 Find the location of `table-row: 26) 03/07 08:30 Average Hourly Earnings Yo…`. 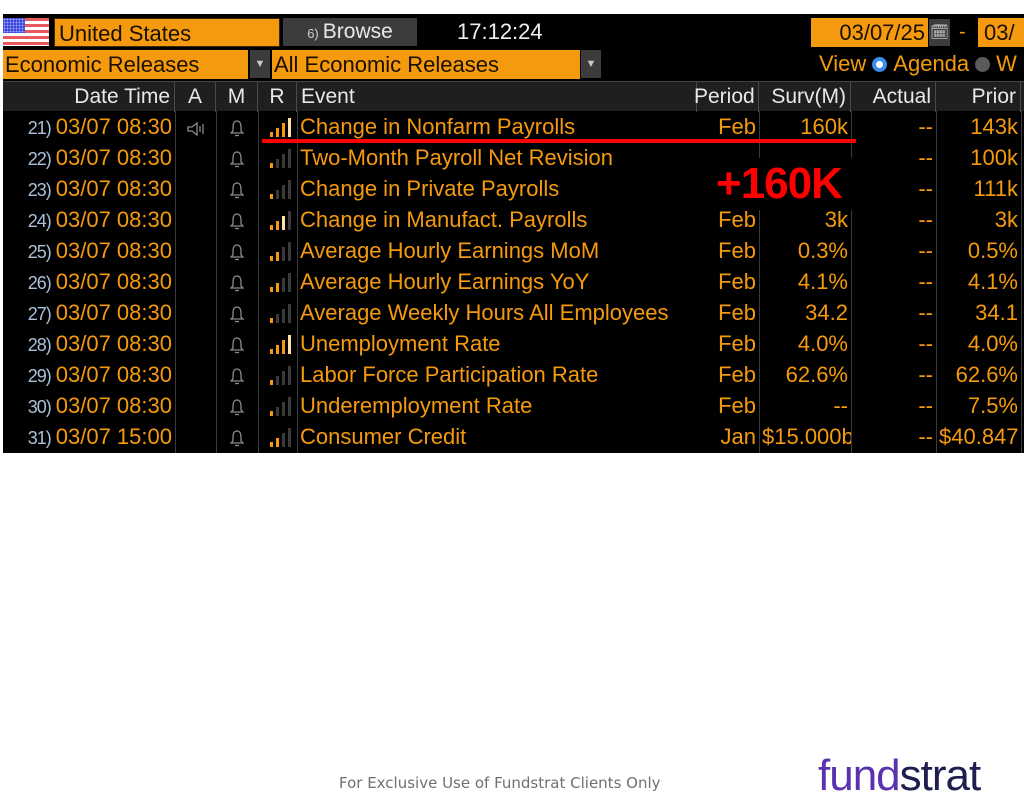

table-row: 26) 03/07 08:30 Average Hourly Earnings Yo… is located at coordinates (513, 281).